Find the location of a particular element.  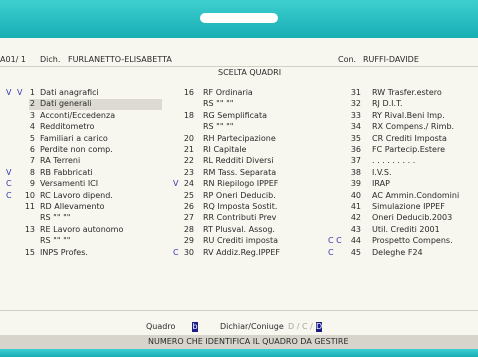

menu-item: RH Partecipazione is located at coordinates (239, 139).